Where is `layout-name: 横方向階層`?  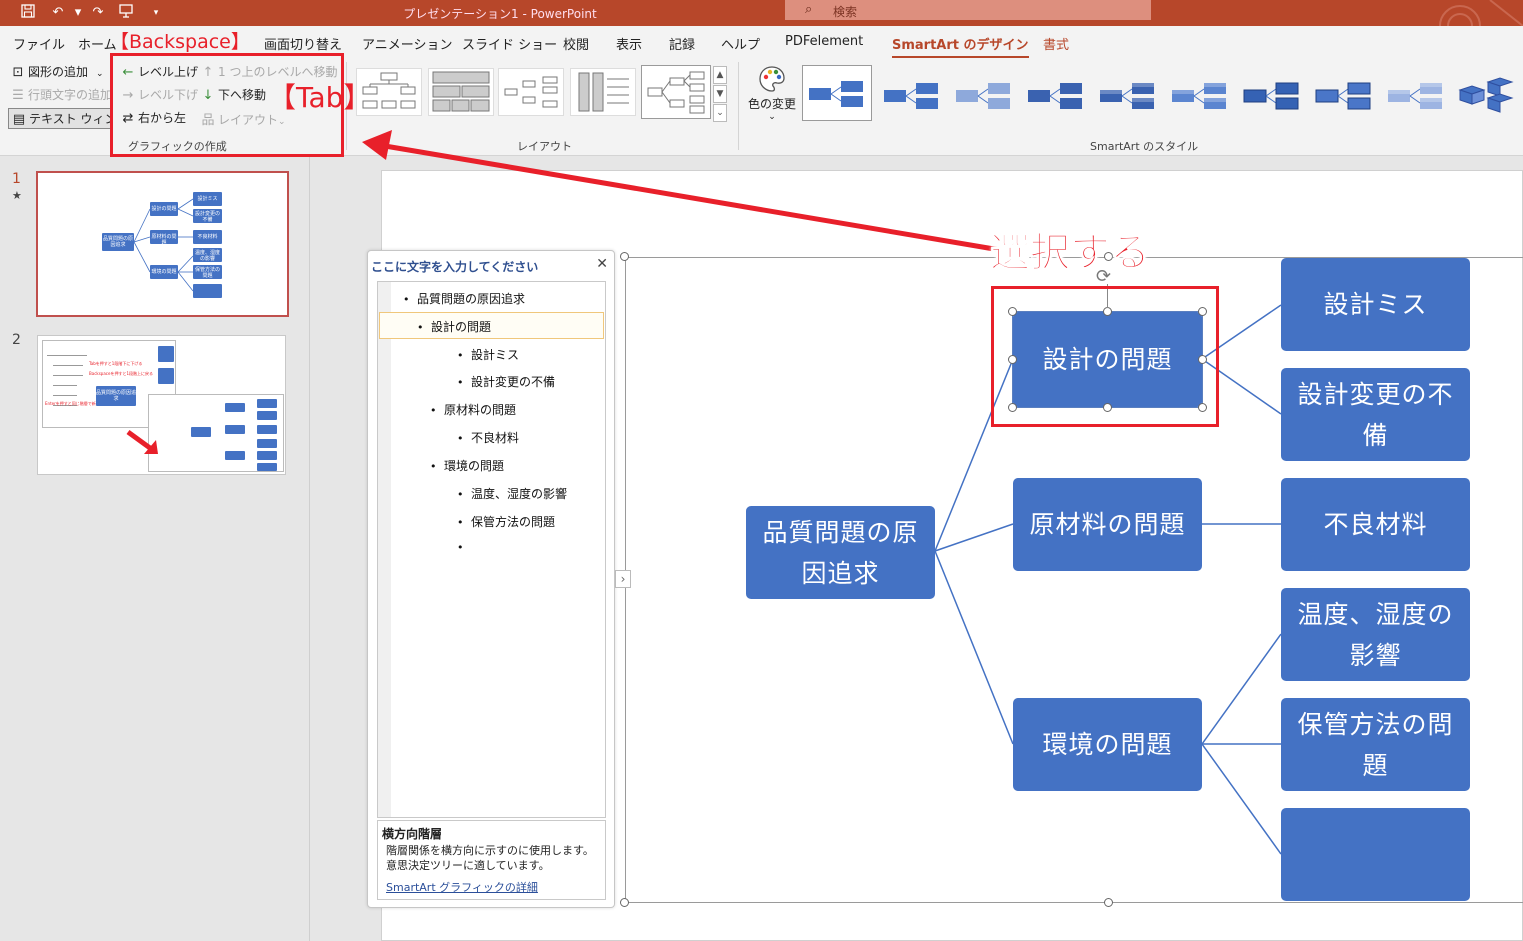
layout-name: 横方向階層 is located at coordinates (412, 834).